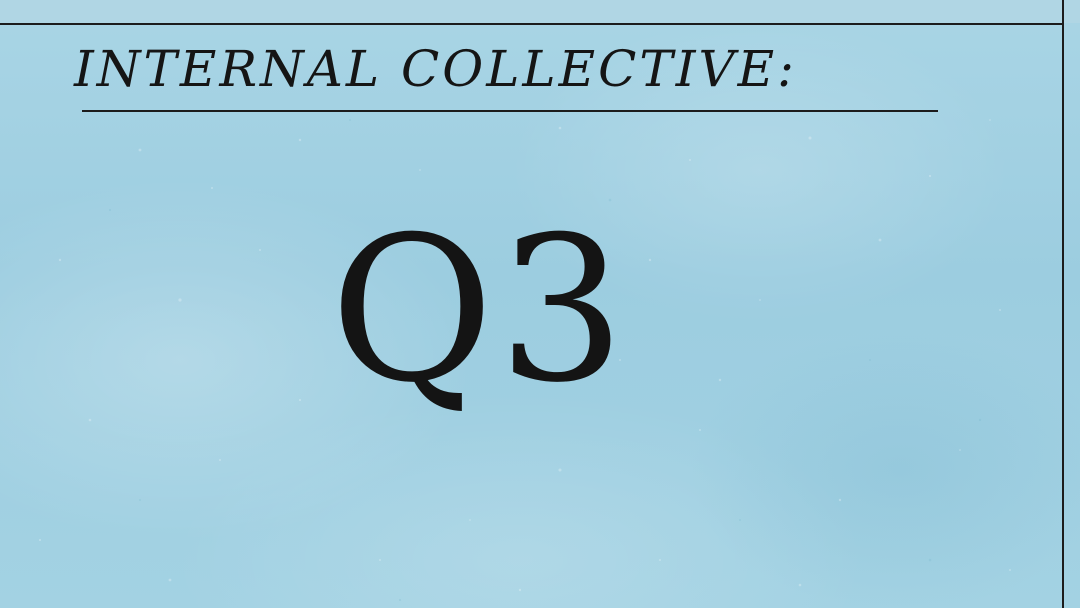  Describe the element at coordinates (540, 11) in the screenshot. I see `top-band` at that location.